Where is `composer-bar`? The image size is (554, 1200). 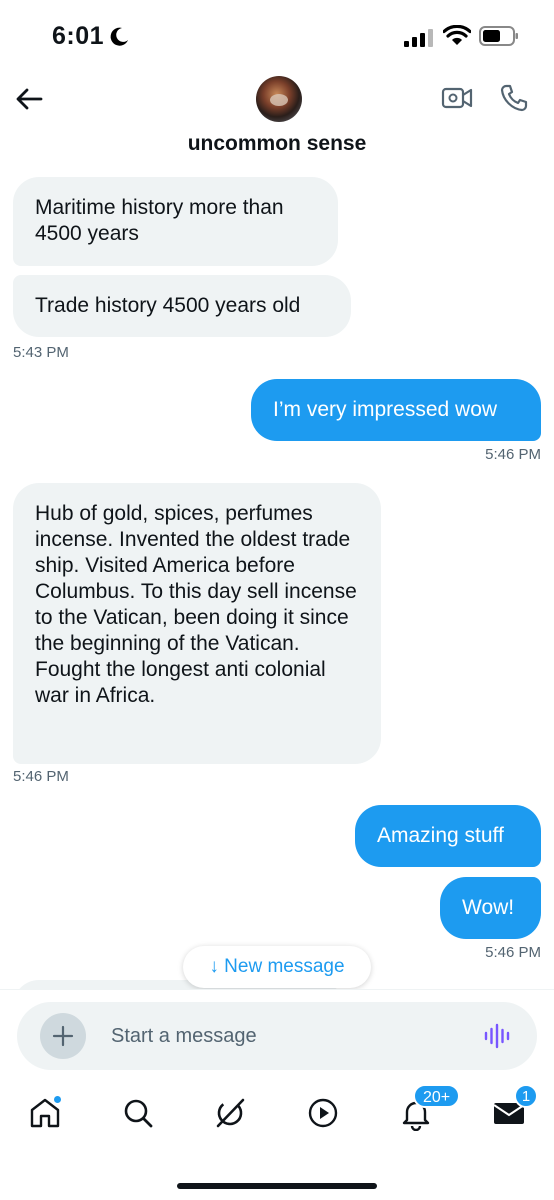 composer-bar is located at coordinates (277, 1034).